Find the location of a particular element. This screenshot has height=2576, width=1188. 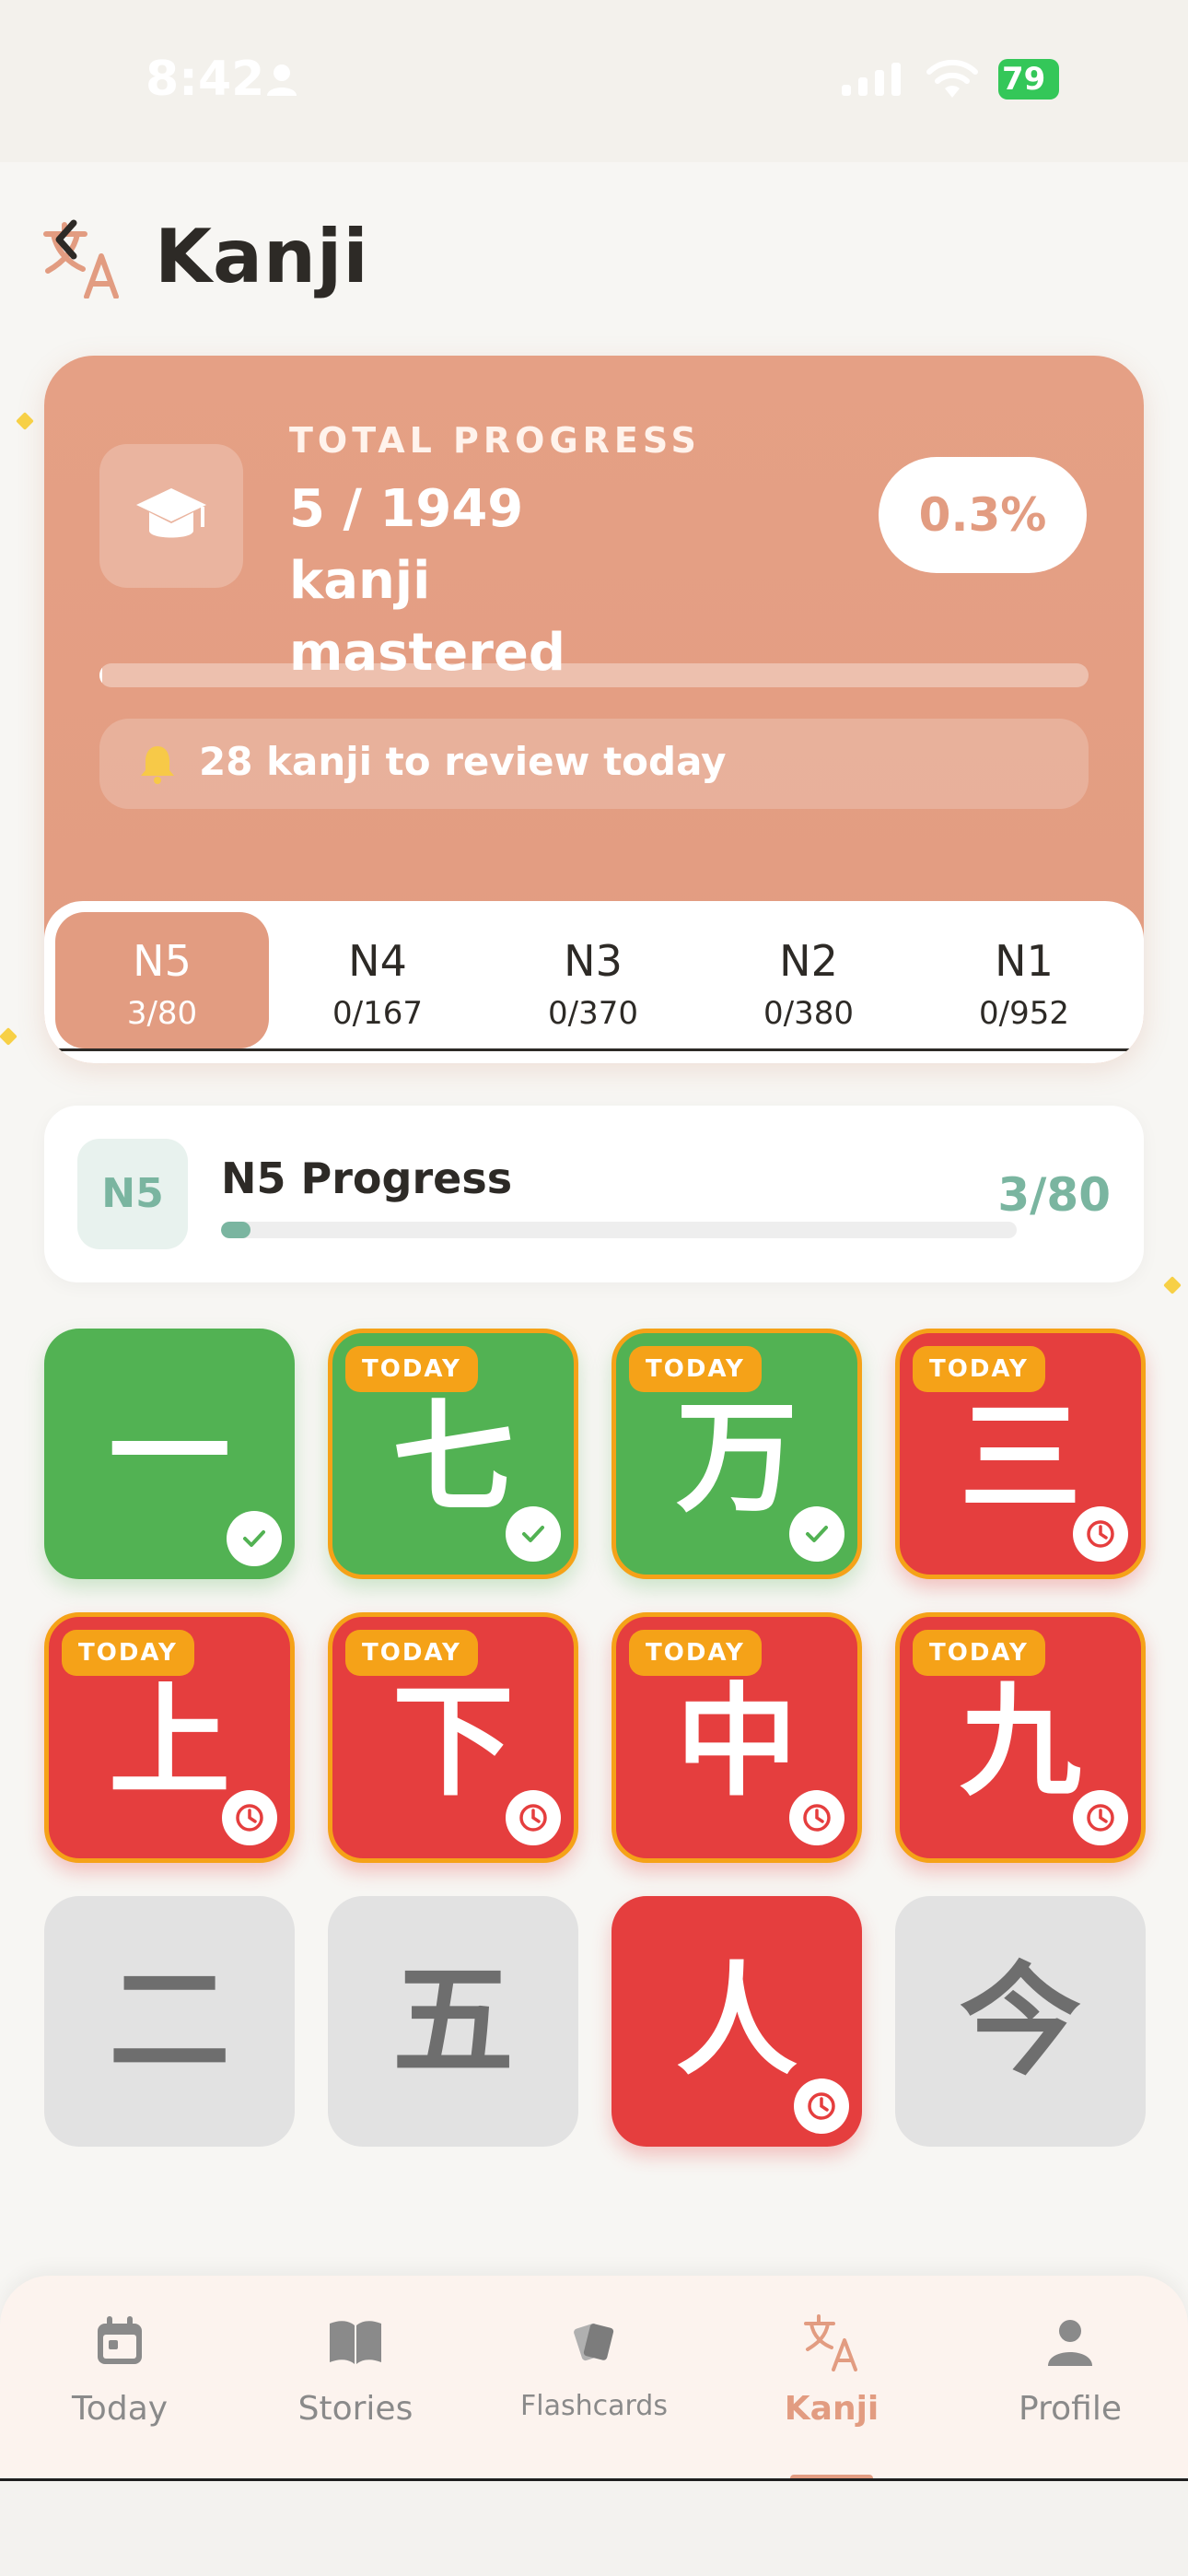

level-progress-card: N5 N5 Progress 3/80 is located at coordinates (594, 1194).